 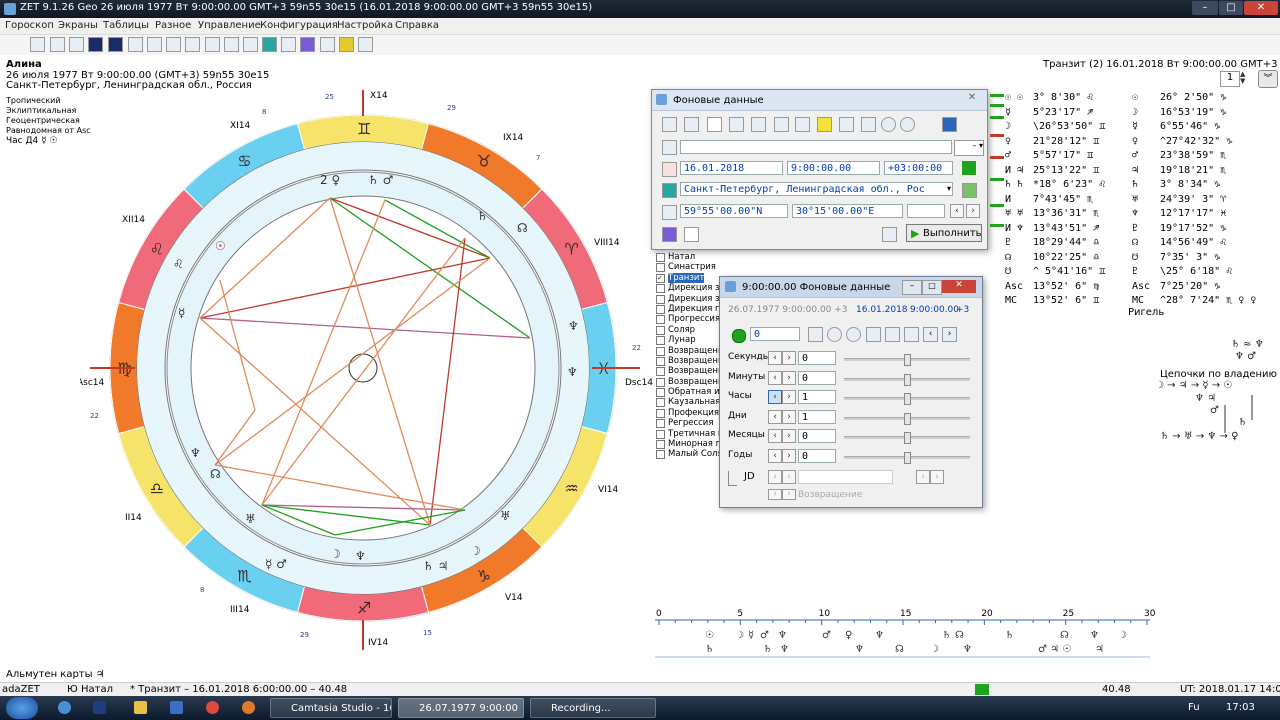 I want to click on tool-wrench-icon, so click(x=173, y=44).